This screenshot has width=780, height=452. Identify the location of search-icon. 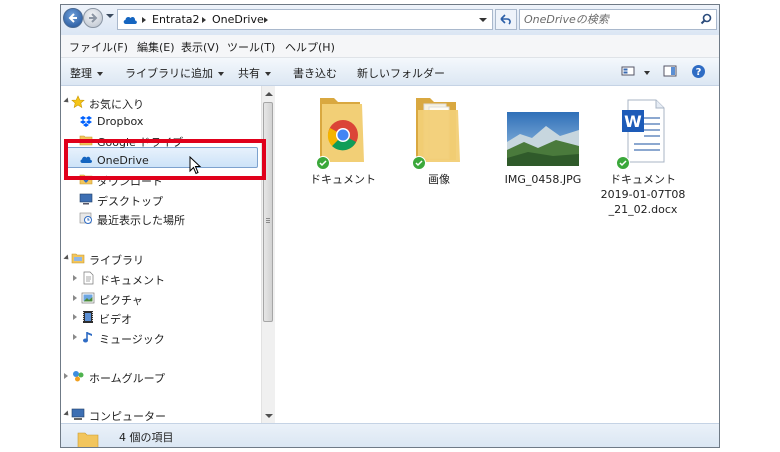
(706, 19).